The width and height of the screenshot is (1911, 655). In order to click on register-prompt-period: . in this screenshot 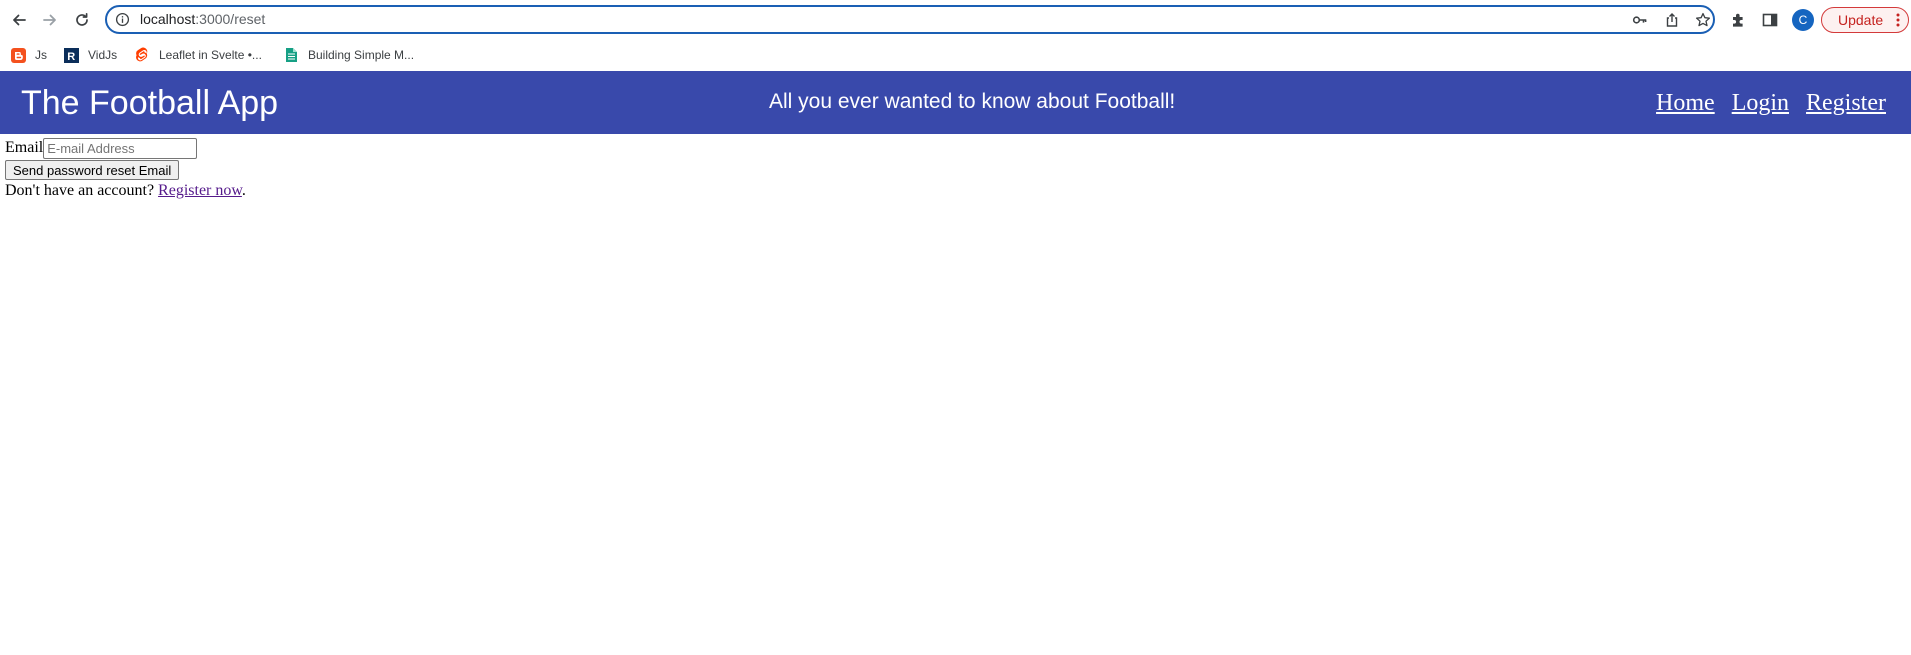, I will do `click(243, 190)`.